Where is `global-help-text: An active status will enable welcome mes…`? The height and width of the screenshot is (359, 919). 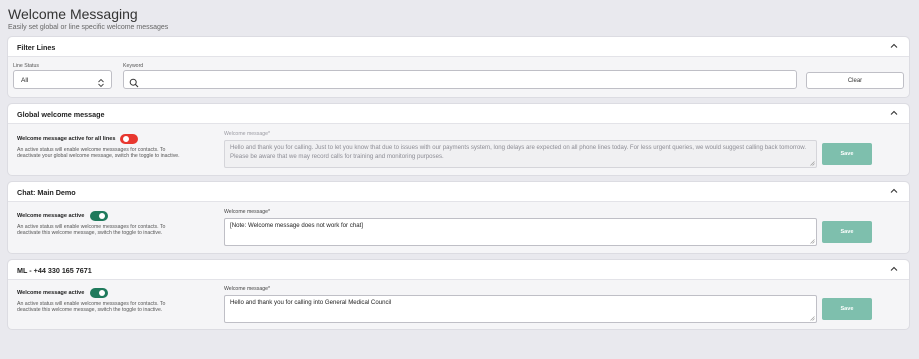 global-help-text: An active status will enable welcome mes… is located at coordinates (98, 153).